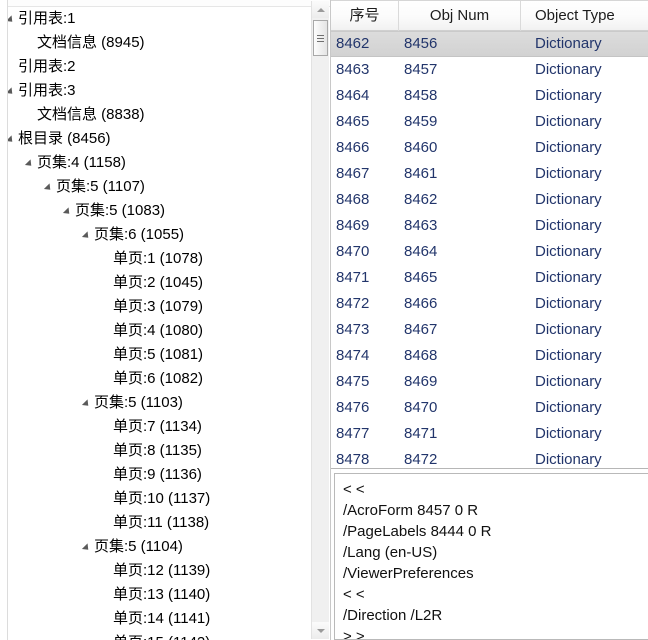 The image size is (648, 640). I want to click on cell-obj-num: 8470, so click(421, 407).